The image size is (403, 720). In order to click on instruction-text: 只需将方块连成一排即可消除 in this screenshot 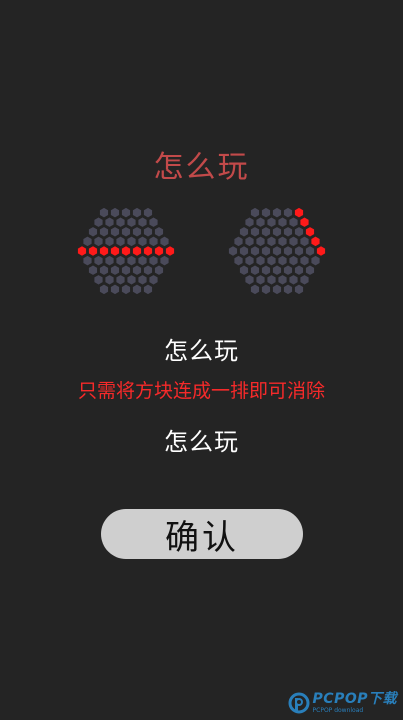, I will do `click(201, 391)`.